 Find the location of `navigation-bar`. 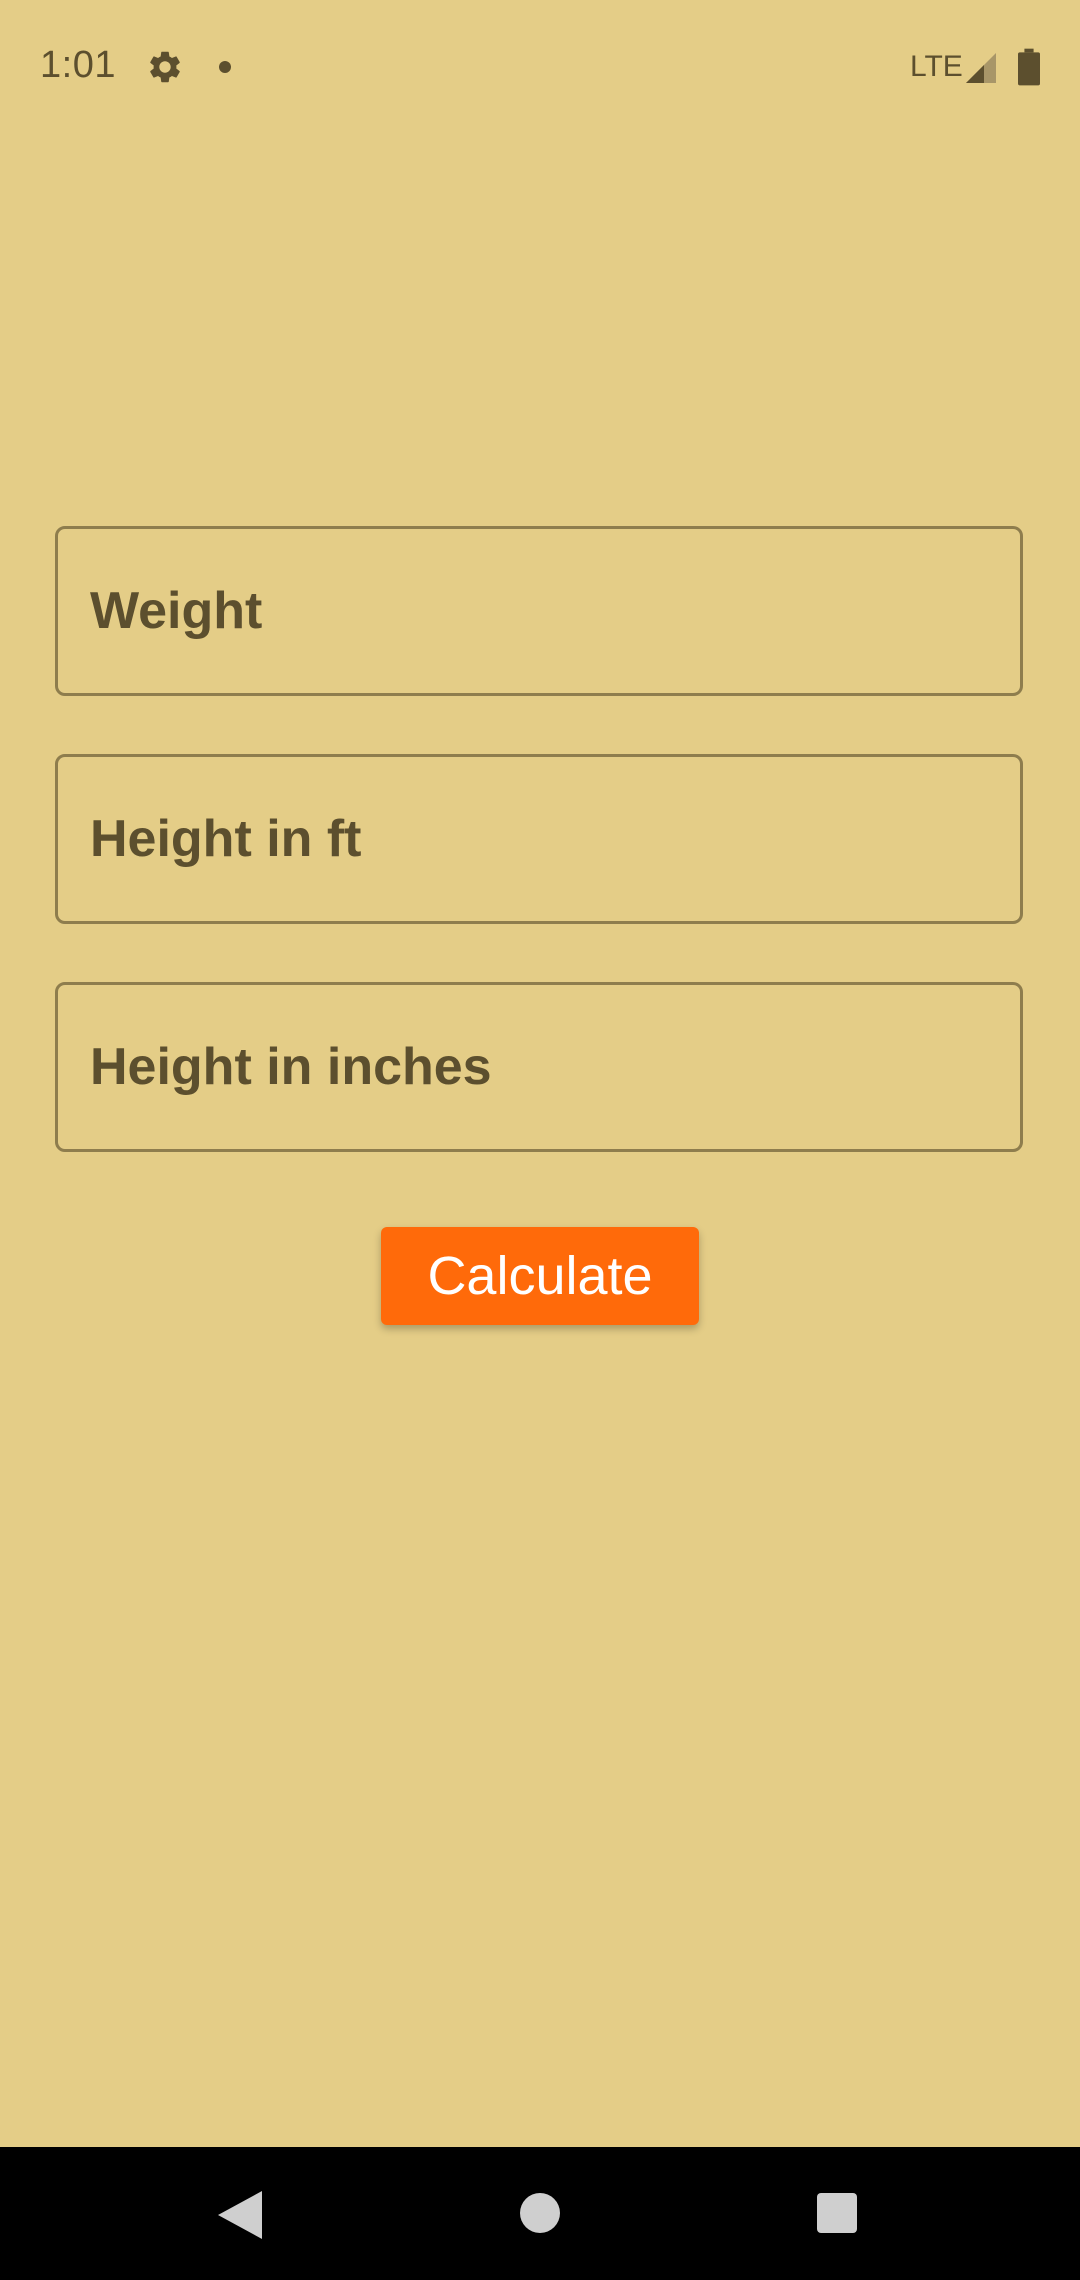

navigation-bar is located at coordinates (540, 2213).